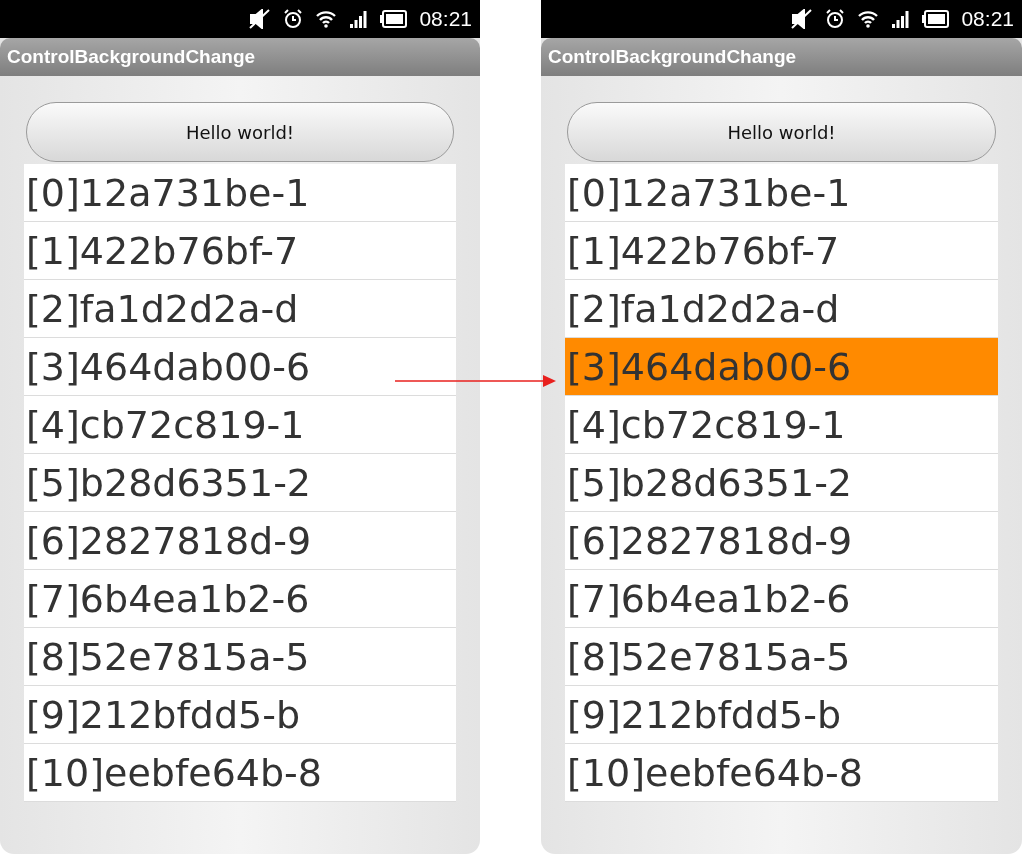 The height and width of the screenshot is (854, 1022). I want to click on list-item: [2]fa1d2d2a-d, so click(240, 309).